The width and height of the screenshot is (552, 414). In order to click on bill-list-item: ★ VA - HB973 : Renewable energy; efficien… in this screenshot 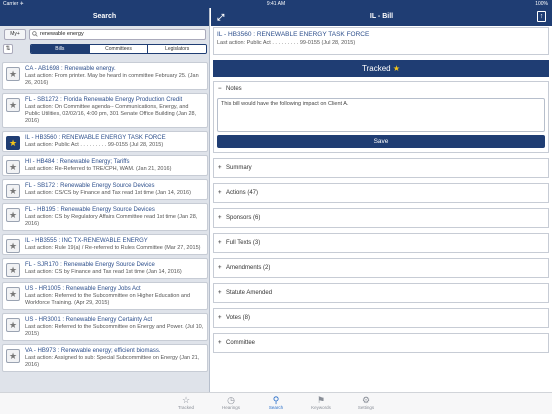, I will do `click(105, 358)`.